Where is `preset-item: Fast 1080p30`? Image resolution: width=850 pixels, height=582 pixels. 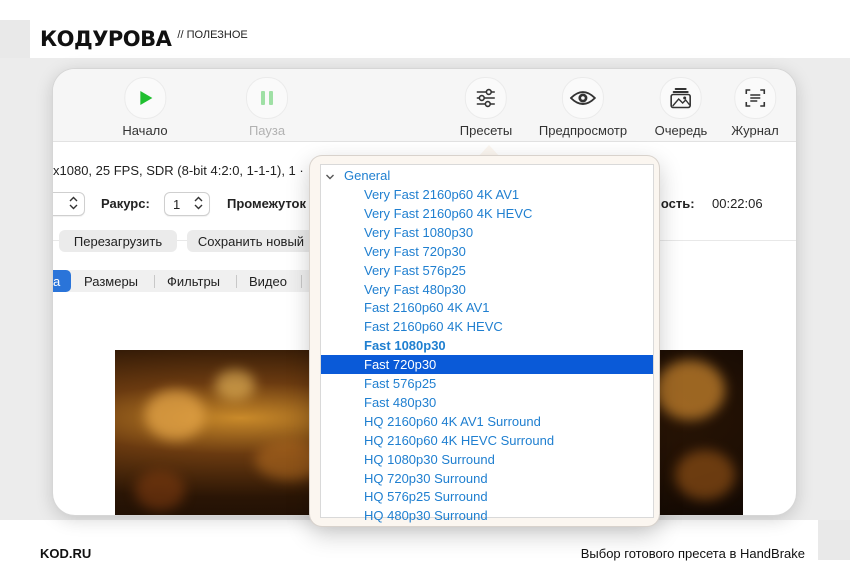 preset-item: Fast 1080p30 is located at coordinates (487, 345).